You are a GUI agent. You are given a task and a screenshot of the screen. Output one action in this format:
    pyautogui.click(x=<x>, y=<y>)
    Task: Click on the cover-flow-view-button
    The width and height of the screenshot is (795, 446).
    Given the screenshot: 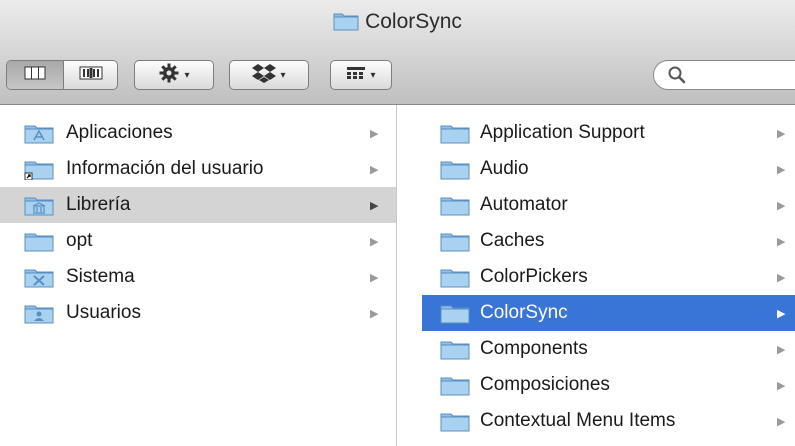 What is the action you would take?
    pyautogui.click(x=90, y=75)
    